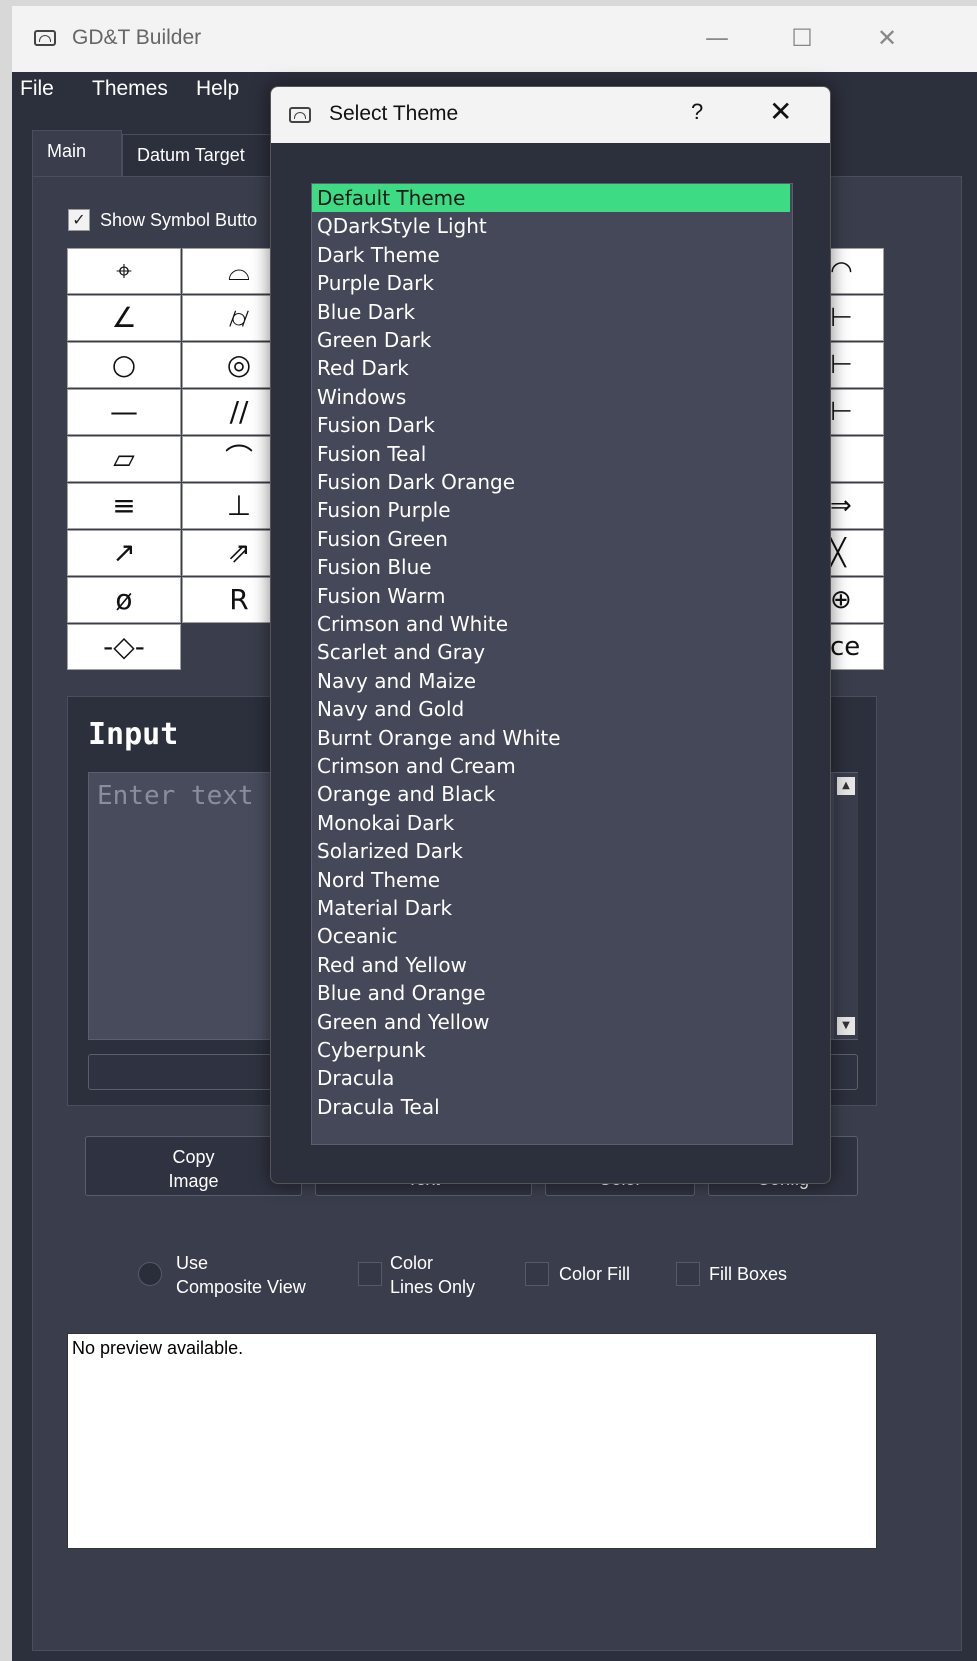  What do you see at coordinates (45, 38) in the screenshot?
I see `app-icon` at bounding box center [45, 38].